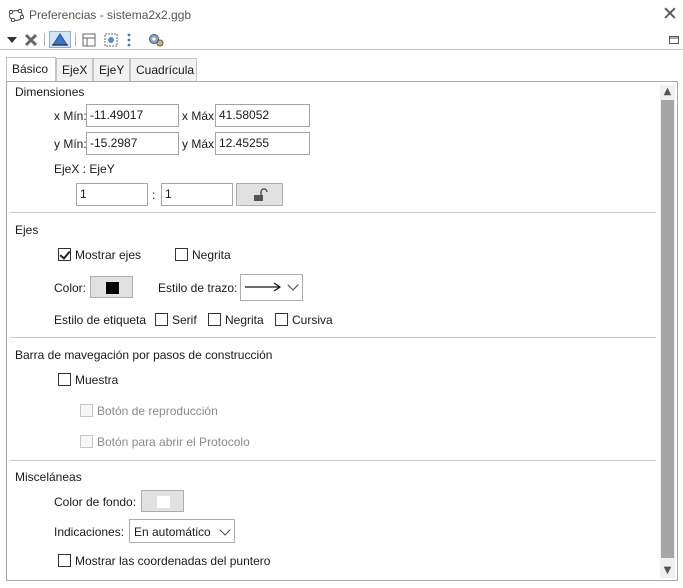 The width and height of the screenshot is (683, 588). Describe the element at coordinates (70, 116) in the screenshot. I see `xmin-label: x Mín:` at that location.